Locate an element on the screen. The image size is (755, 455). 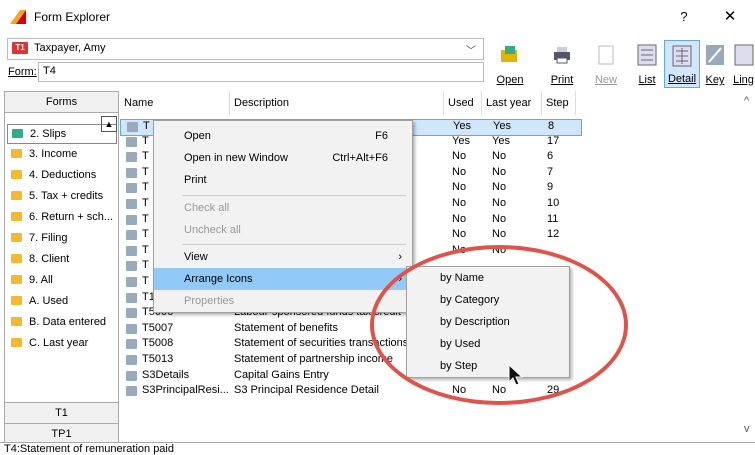
help-button: ? is located at coordinates (684, 17).